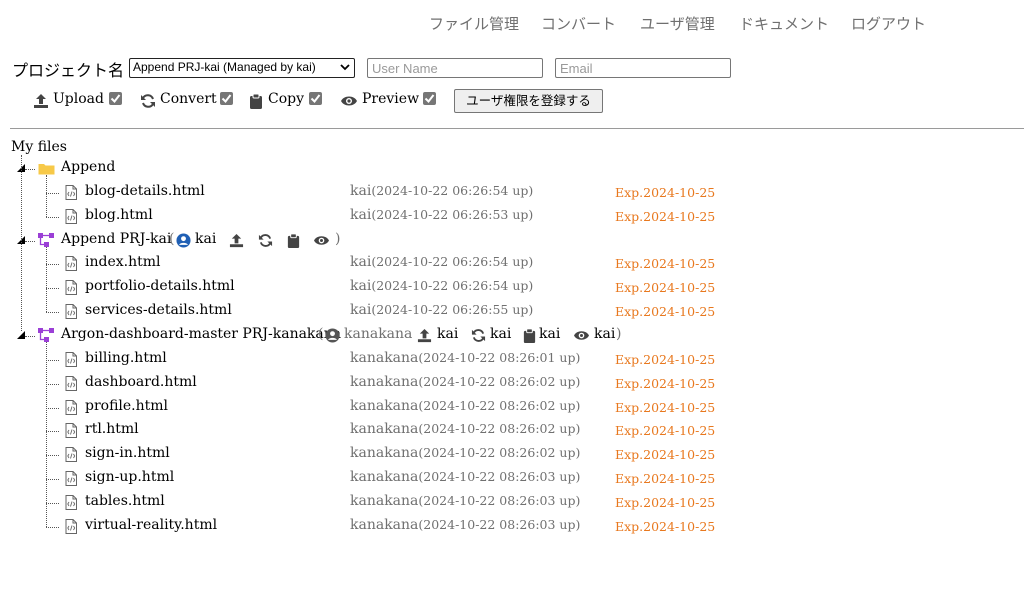 The height and width of the screenshot is (594, 1024). I want to click on file-owner: kanakana(2024-10-22 08:26:01 up), so click(465, 358).